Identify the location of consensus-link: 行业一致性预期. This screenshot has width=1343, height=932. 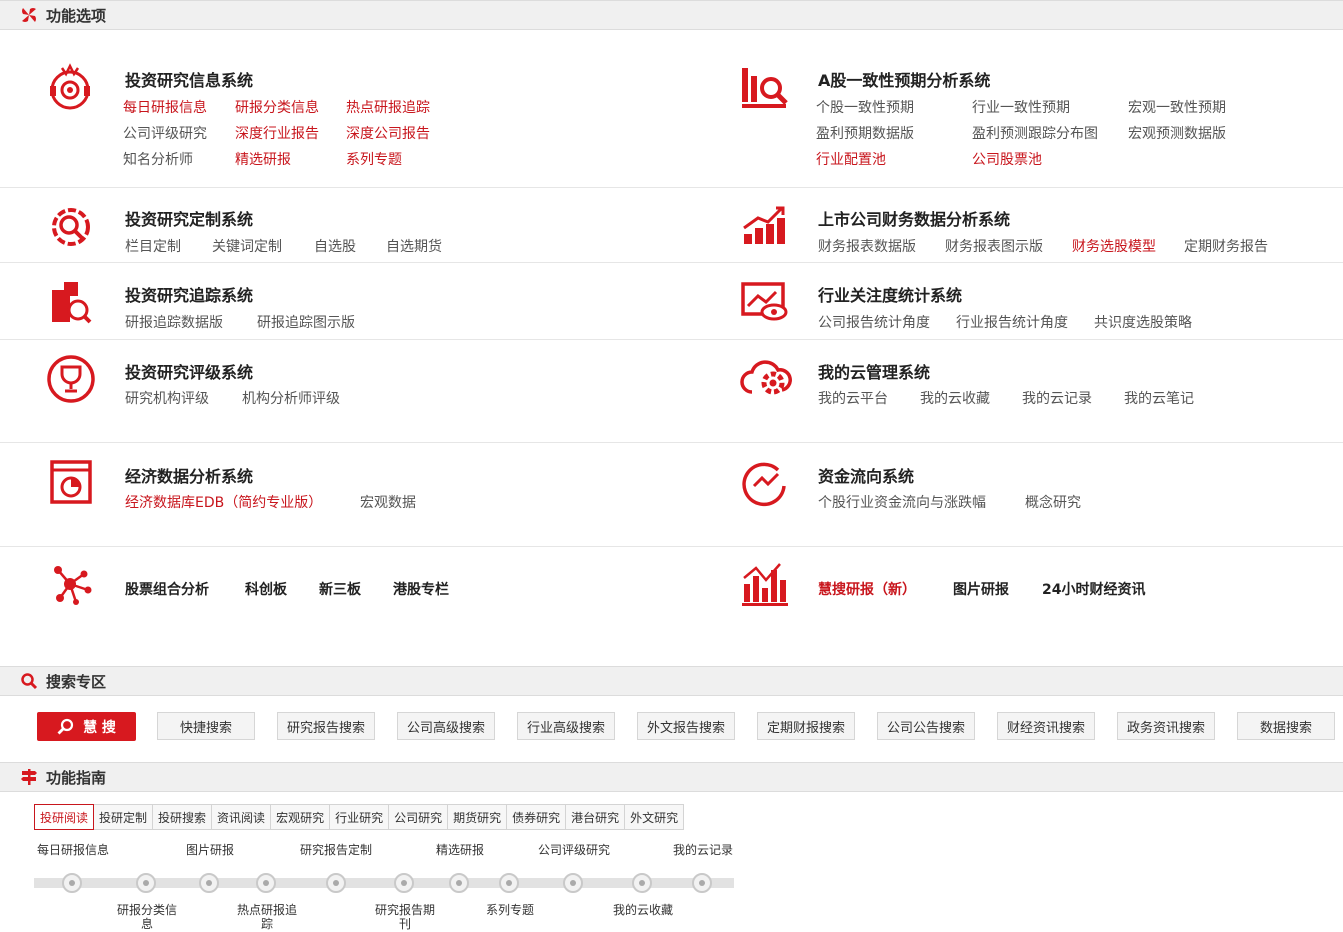
(1021, 107).